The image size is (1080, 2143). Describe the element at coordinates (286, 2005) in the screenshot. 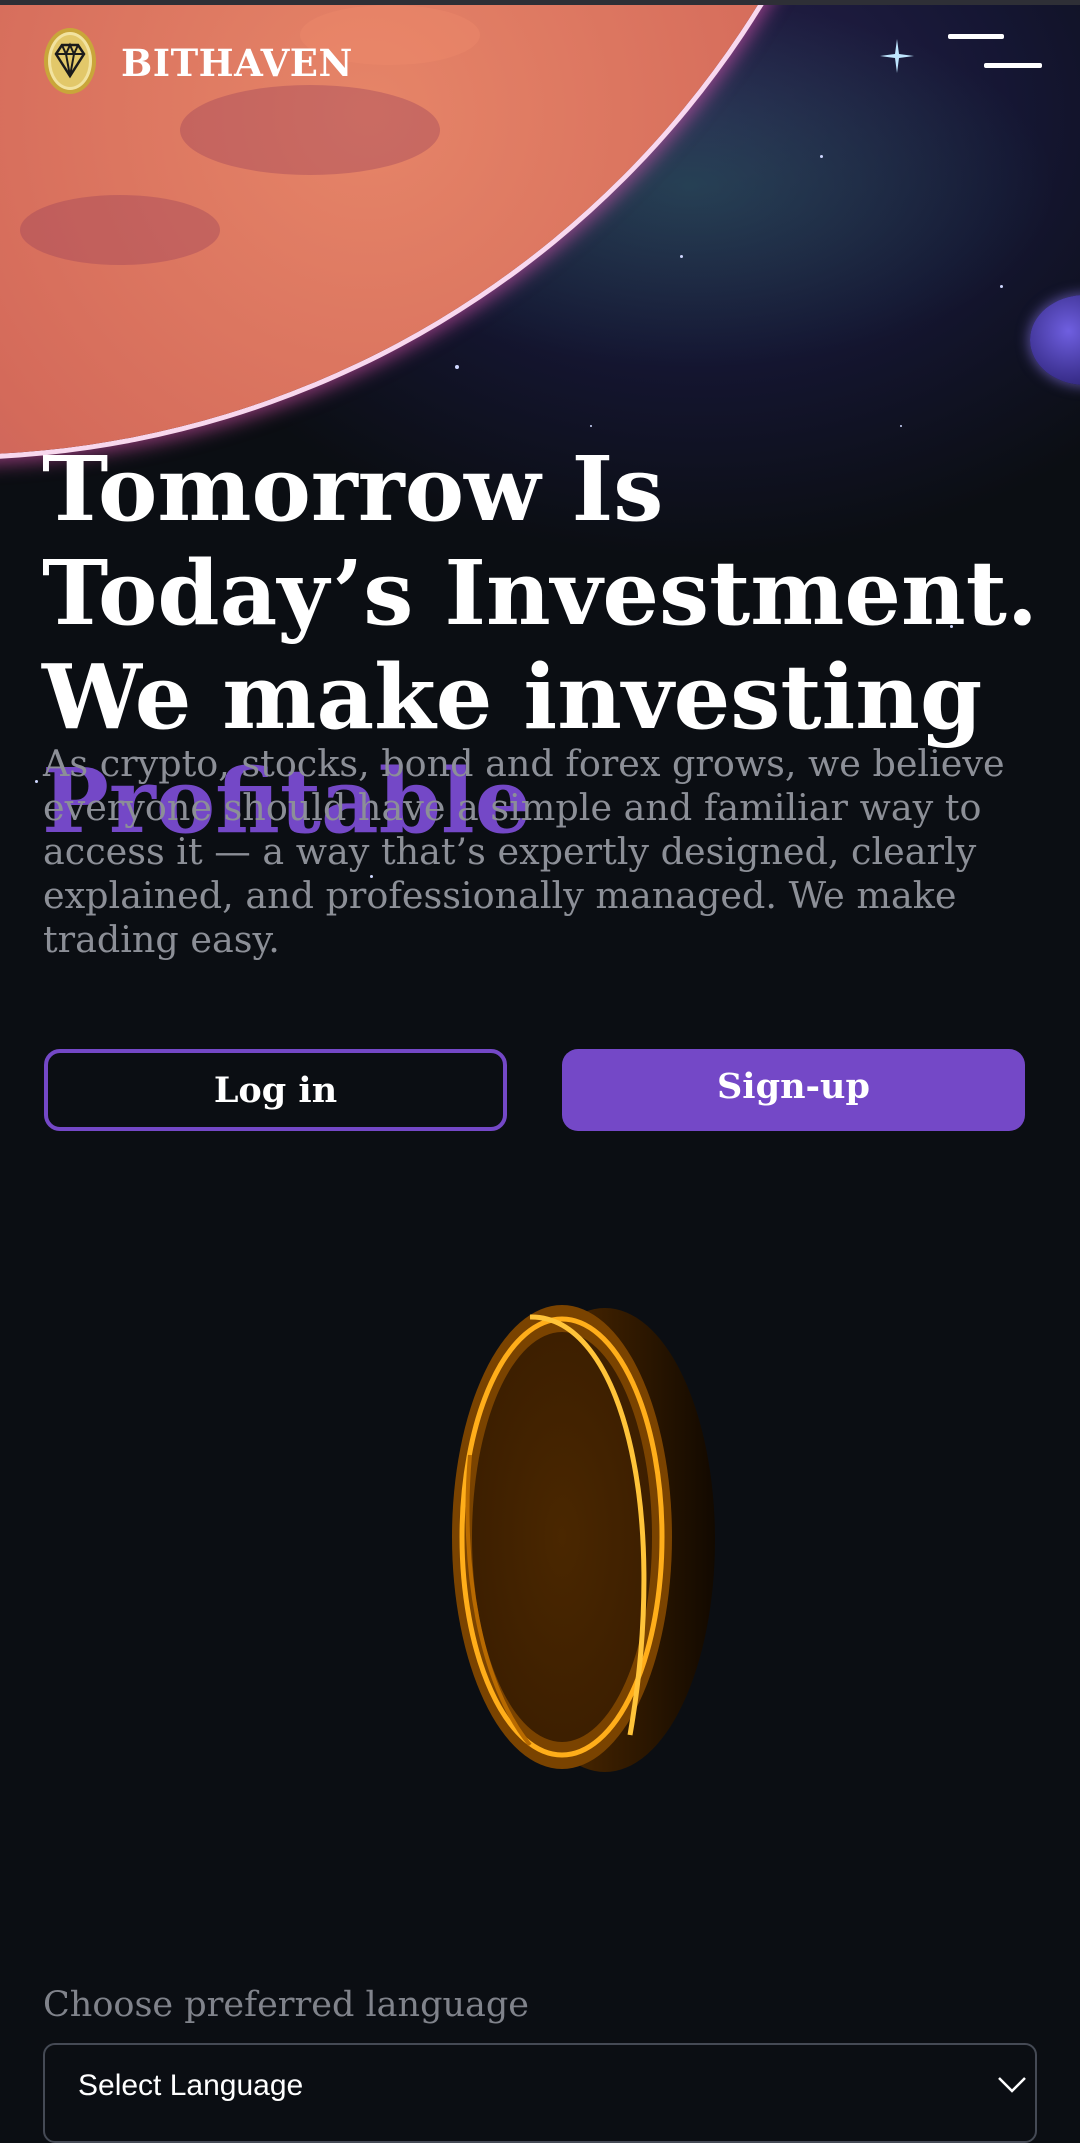

I see `language-label: Choose preferred language` at that location.